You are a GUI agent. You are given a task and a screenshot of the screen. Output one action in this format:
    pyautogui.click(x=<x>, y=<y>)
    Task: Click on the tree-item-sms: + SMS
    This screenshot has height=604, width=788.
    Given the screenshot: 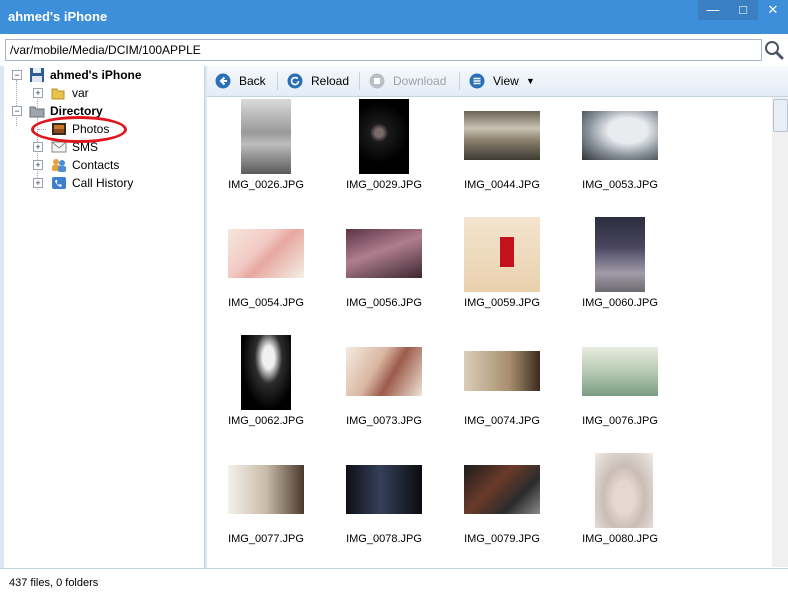 What is the action you would take?
    pyautogui.click(x=104, y=147)
    